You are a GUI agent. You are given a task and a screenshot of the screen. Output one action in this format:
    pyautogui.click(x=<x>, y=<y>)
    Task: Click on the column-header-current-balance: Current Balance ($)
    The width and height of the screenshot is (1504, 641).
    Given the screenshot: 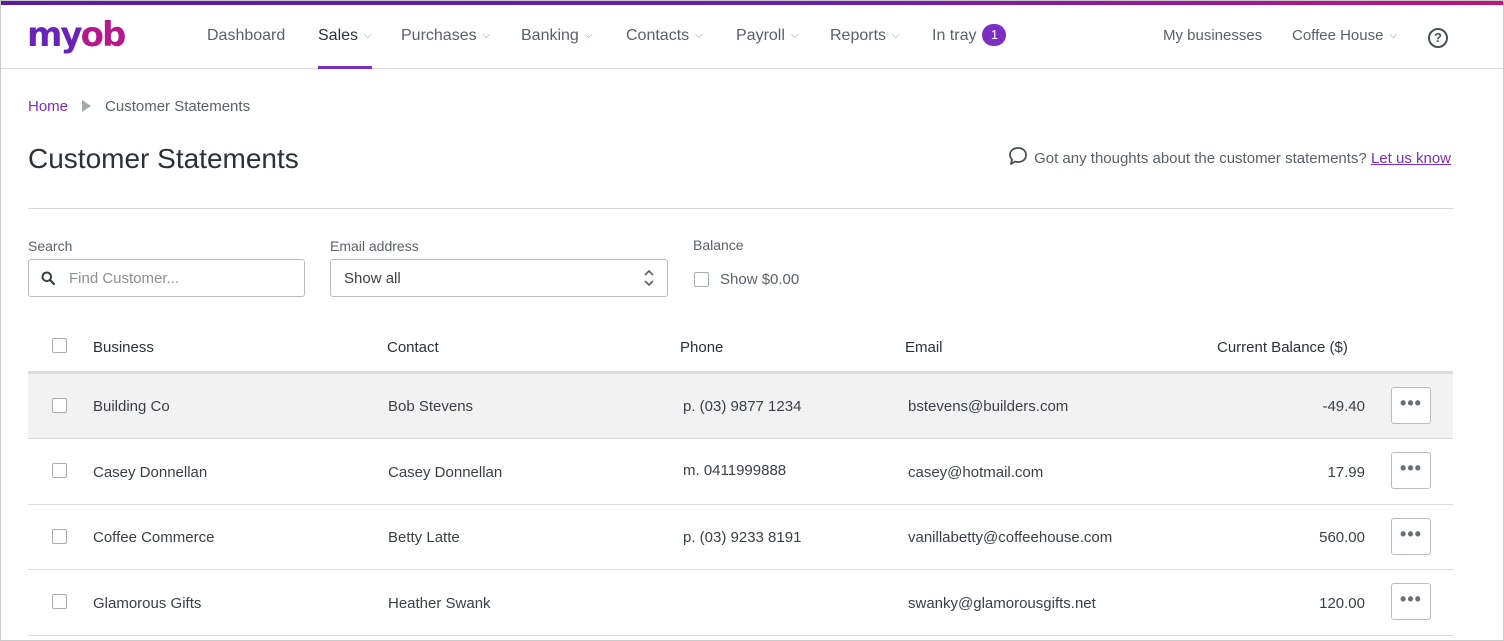 What is the action you would take?
    pyautogui.click(x=1282, y=347)
    